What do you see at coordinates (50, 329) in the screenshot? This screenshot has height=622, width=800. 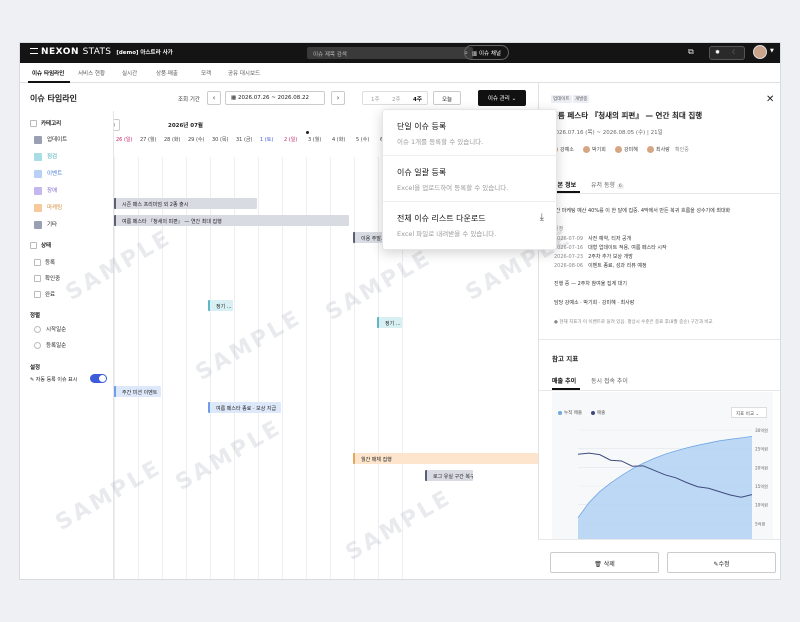 I see `sort-start-date: 시작일순` at bounding box center [50, 329].